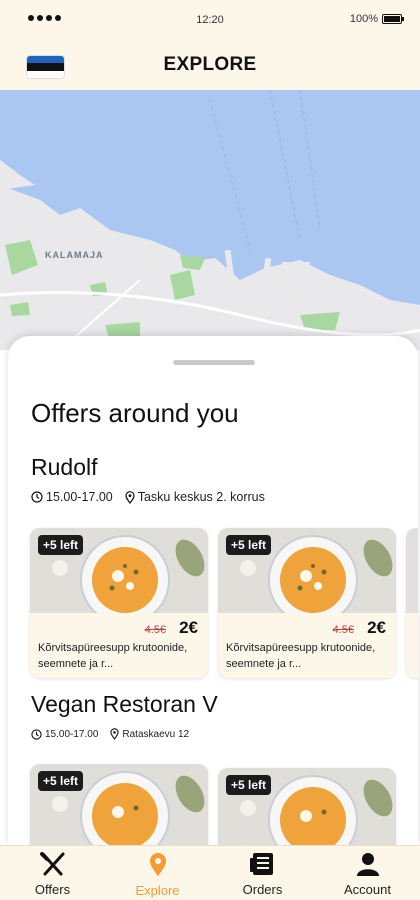  What do you see at coordinates (393, 19) in the screenshot?
I see `battery-icon` at bounding box center [393, 19].